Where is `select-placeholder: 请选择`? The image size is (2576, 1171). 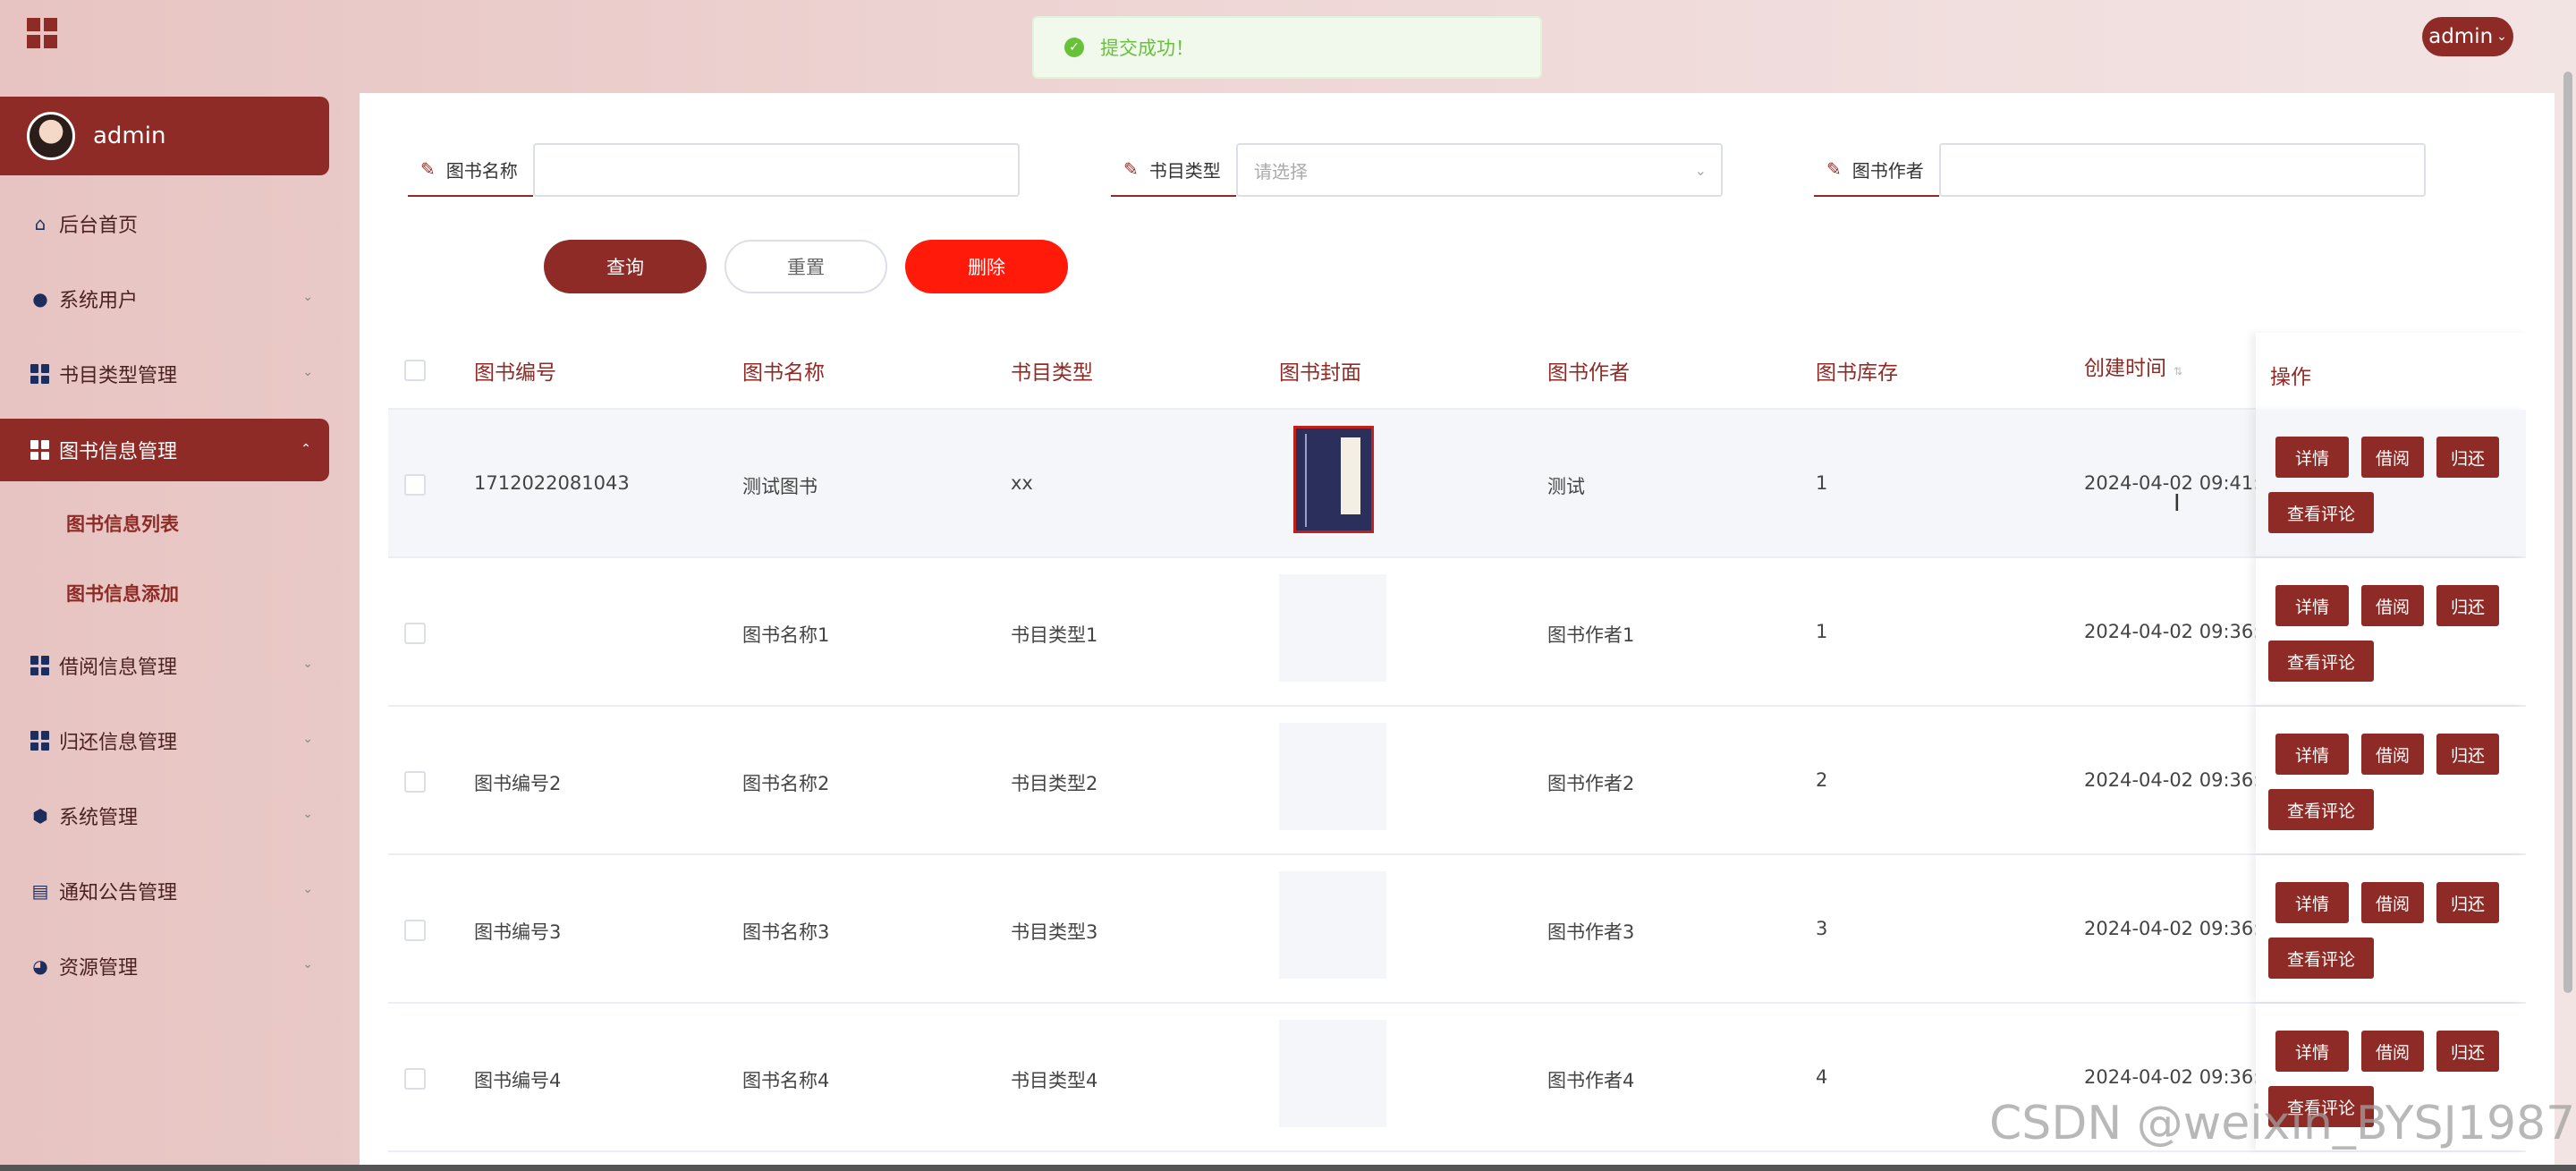
select-placeholder: 请选择 is located at coordinates (1281, 171).